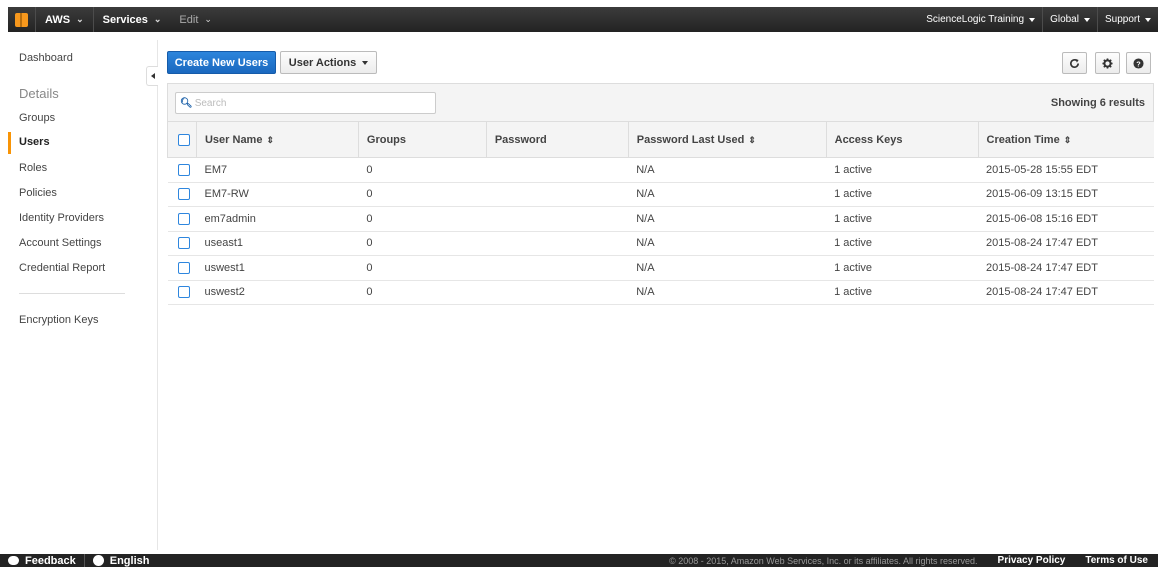  I want to click on cell-user-name: useast1, so click(277, 243).